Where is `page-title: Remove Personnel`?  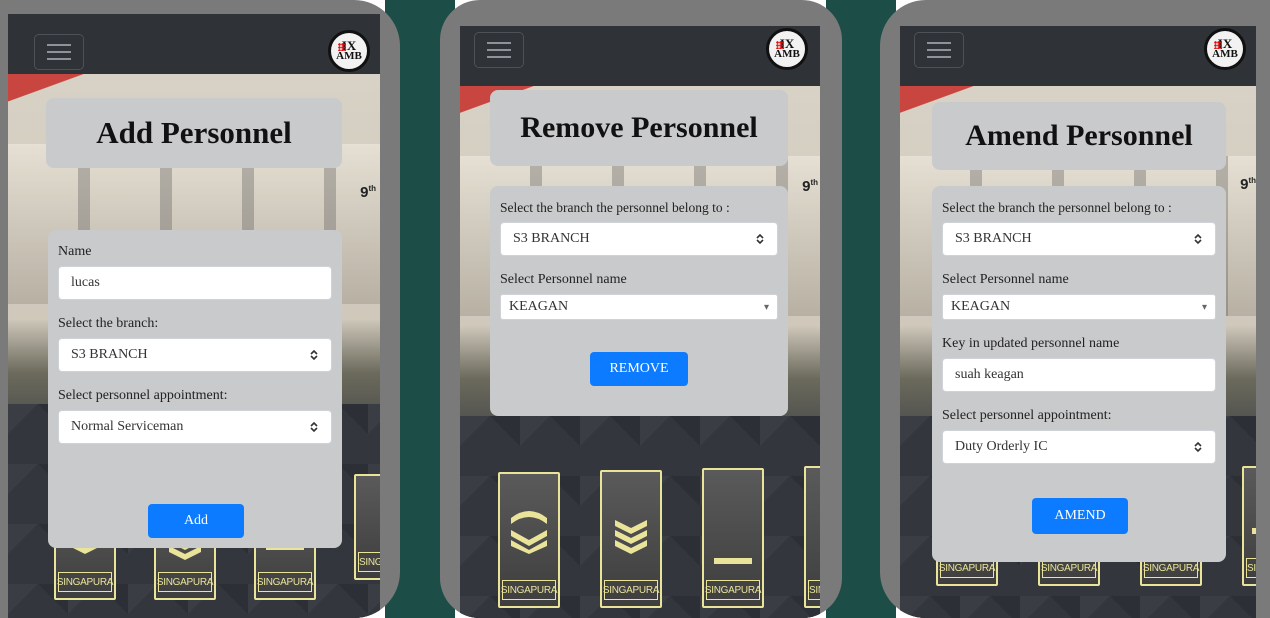 page-title: Remove Personnel is located at coordinates (639, 128).